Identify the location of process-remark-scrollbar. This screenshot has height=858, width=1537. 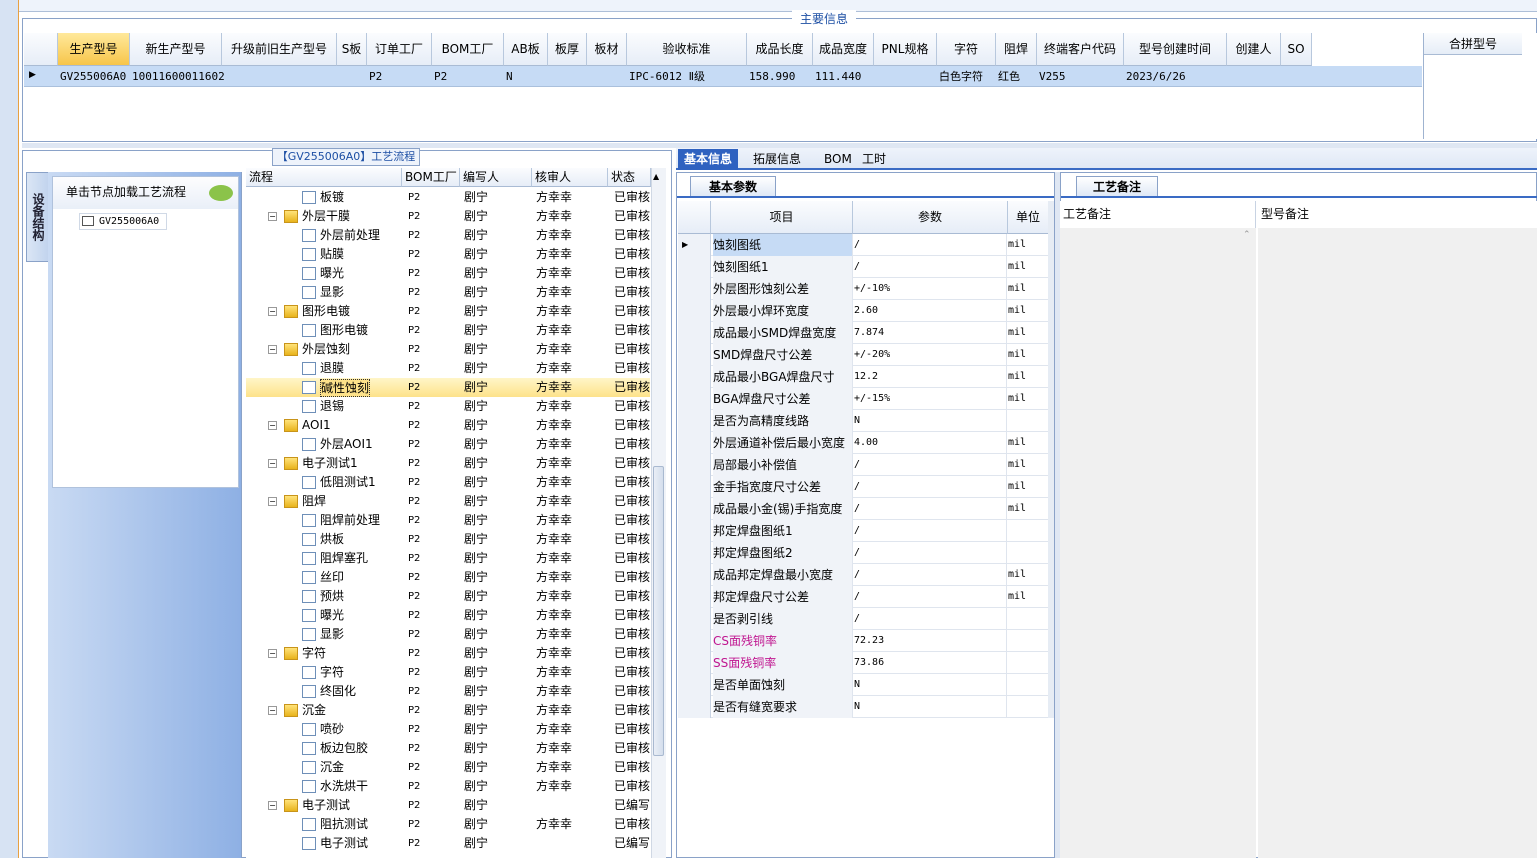
(1248, 543).